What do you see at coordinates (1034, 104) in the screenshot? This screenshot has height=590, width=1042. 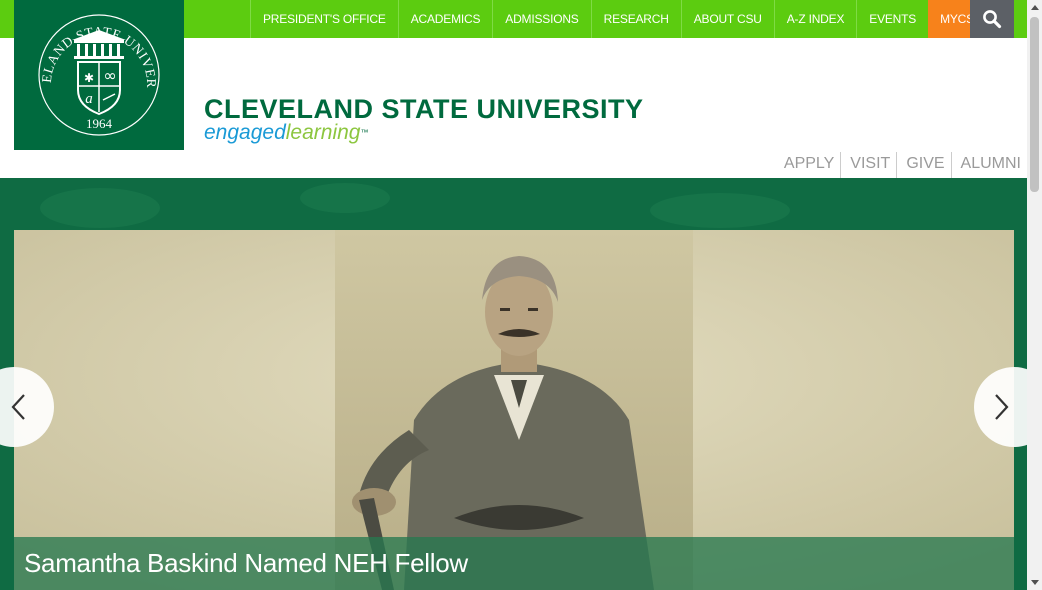 I see `scrollbar-thumb` at bounding box center [1034, 104].